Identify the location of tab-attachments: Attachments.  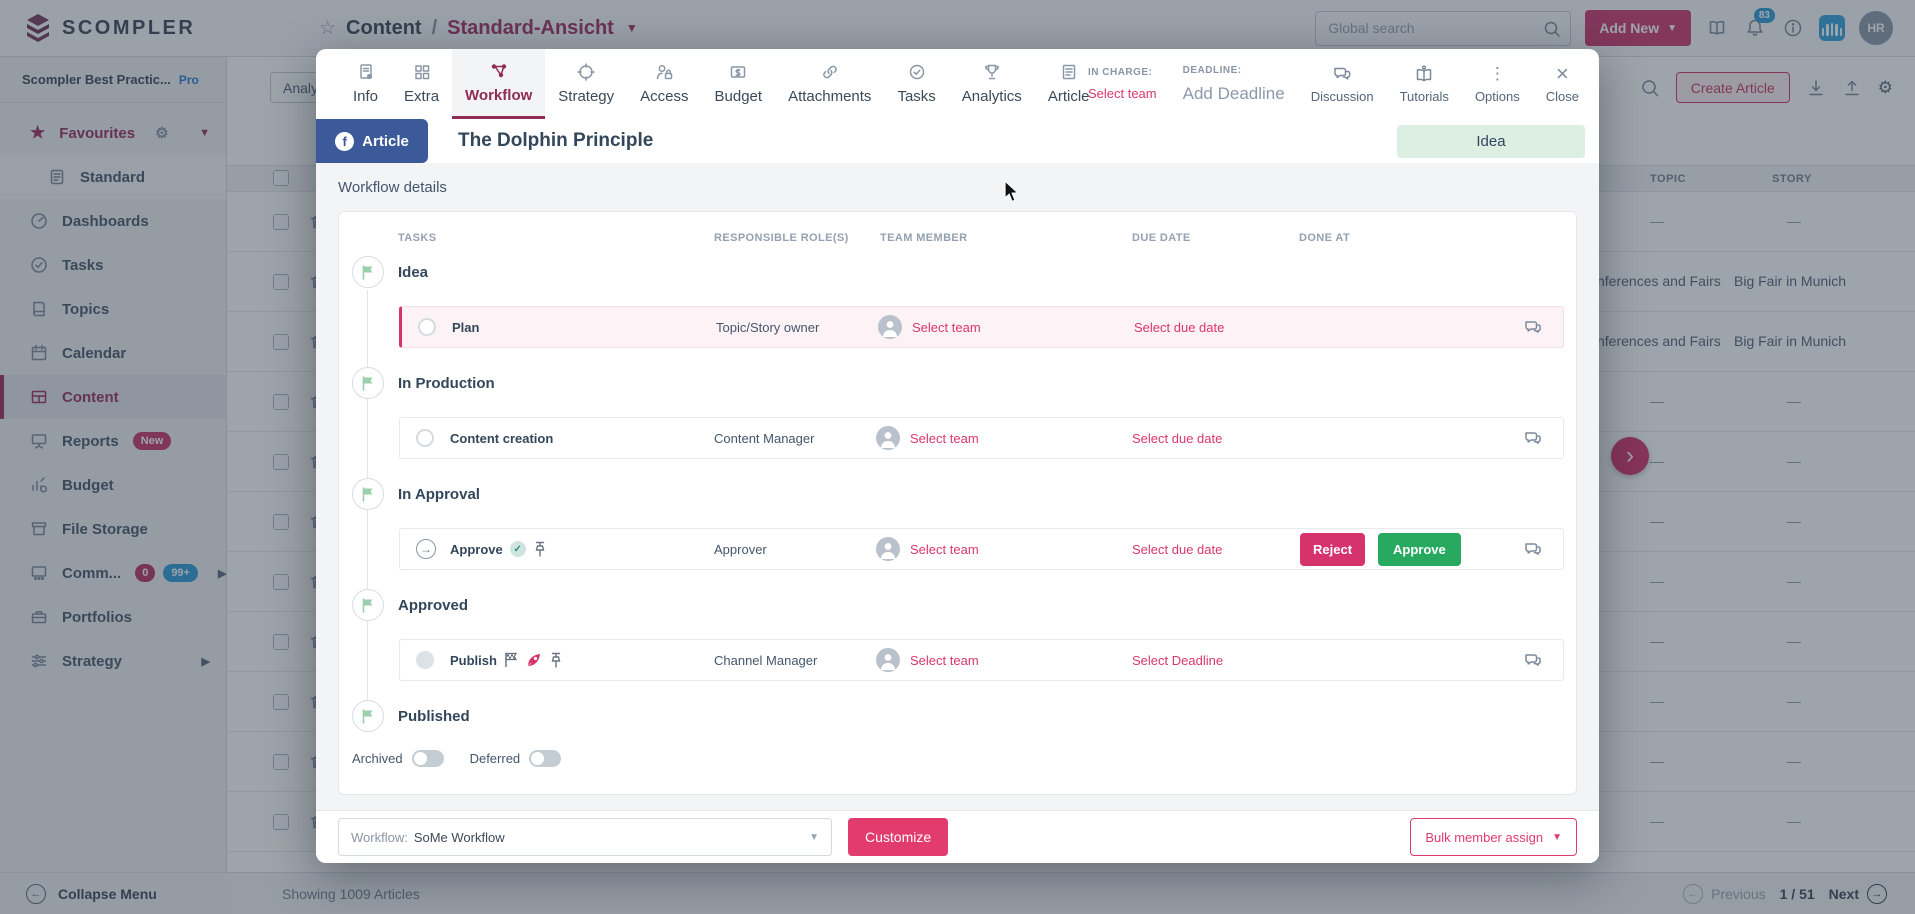
(829, 84).